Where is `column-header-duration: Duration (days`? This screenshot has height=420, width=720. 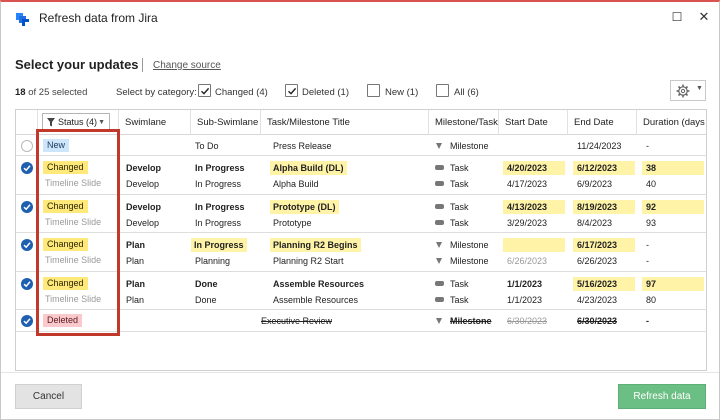
column-header-duration: Duration (days is located at coordinates (671, 122).